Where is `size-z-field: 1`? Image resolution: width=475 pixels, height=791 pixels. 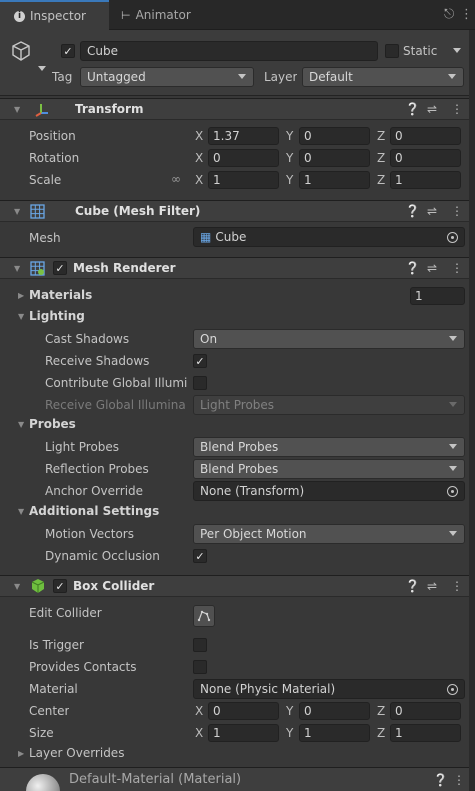
size-z-field: 1 is located at coordinates (425, 733).